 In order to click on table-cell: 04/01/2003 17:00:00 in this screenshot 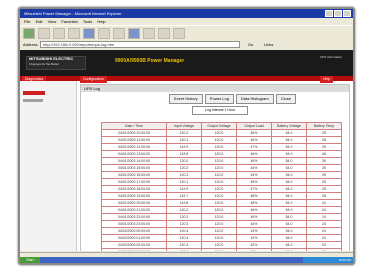, I will do `click(134, 182)`.